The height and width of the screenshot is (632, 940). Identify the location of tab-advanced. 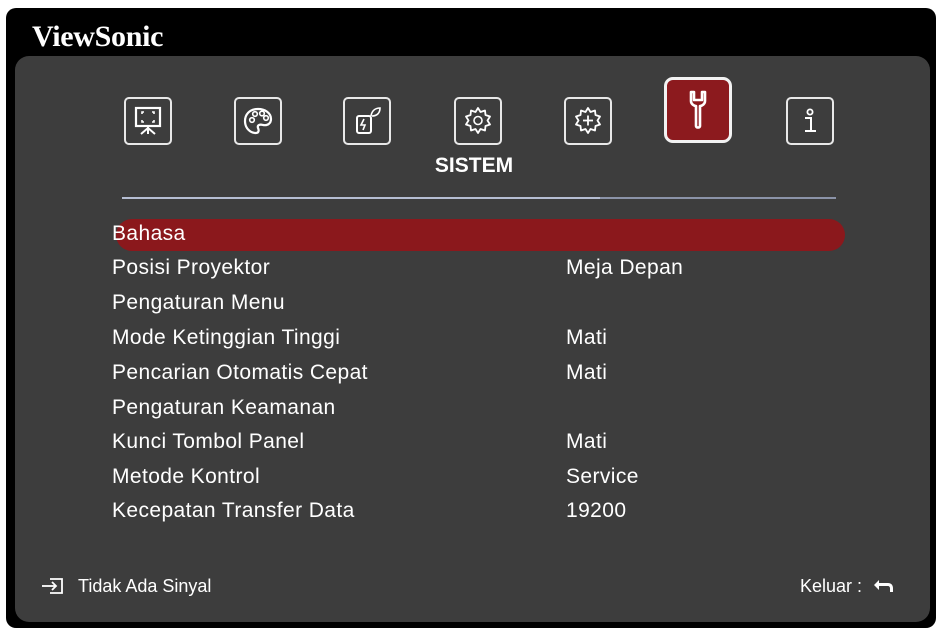
(588, 121).